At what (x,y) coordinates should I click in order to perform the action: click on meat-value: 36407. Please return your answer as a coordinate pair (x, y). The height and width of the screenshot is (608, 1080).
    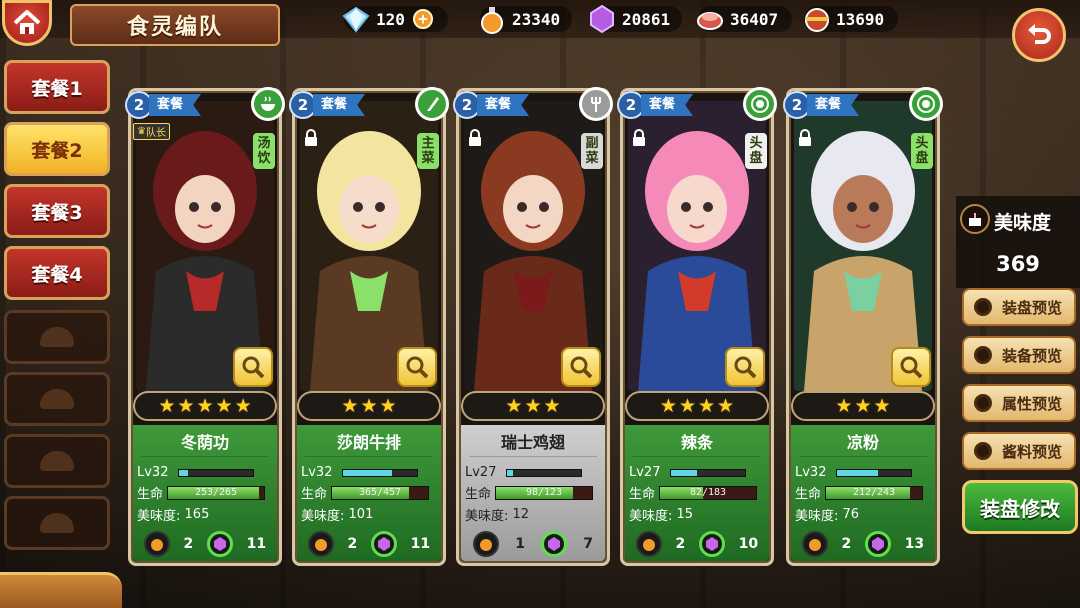
    Looking at the image, I should click on (754, 19).